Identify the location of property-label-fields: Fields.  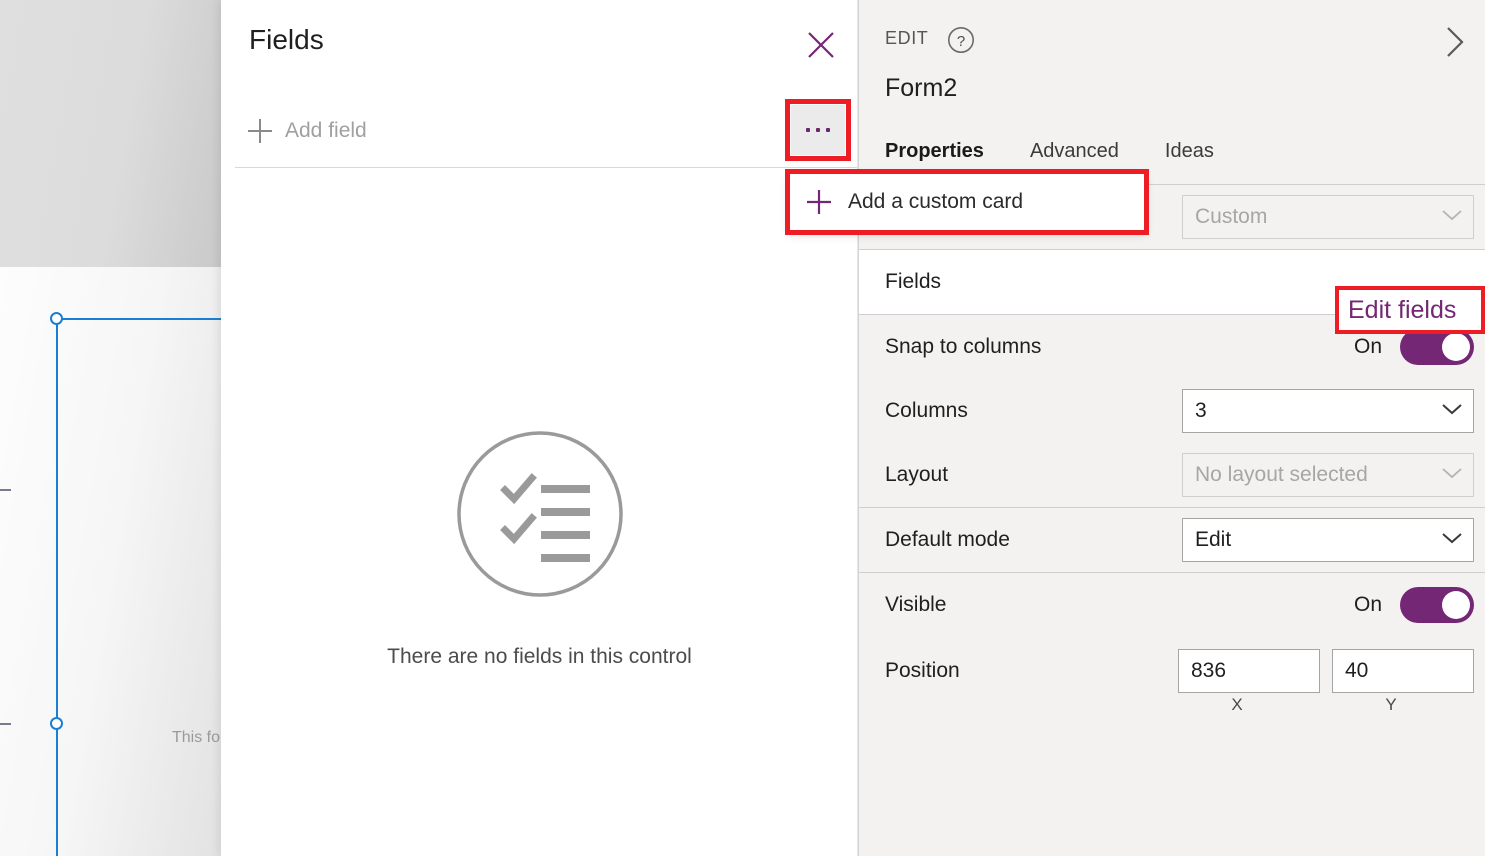
(913, 281).